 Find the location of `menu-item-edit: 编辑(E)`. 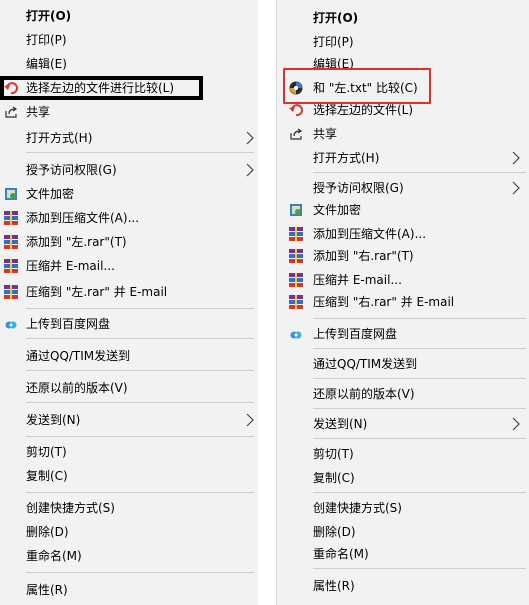

menu-item-edit: 编辑(E) is located at coordinates (129, 64).